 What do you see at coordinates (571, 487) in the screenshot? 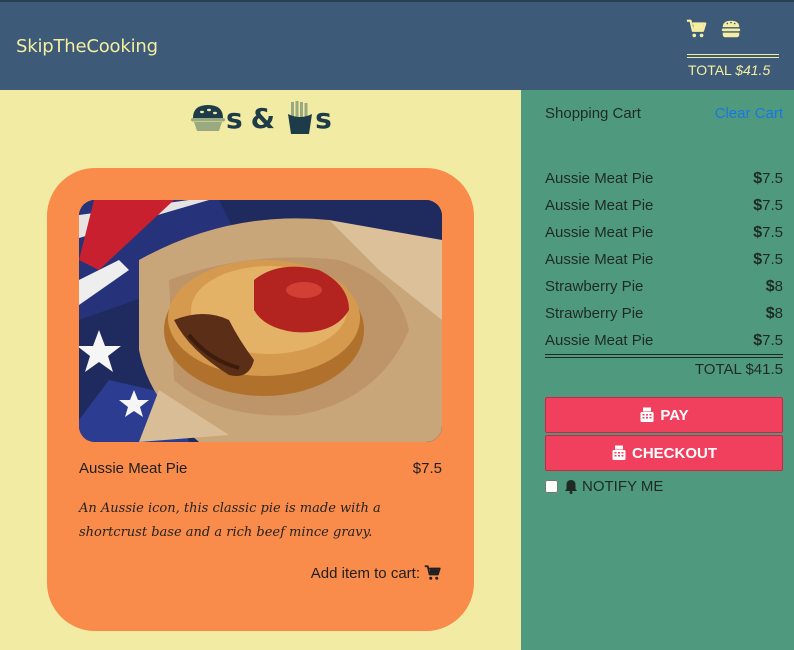
I see `bell-icon` at bounding box center [571, 487].